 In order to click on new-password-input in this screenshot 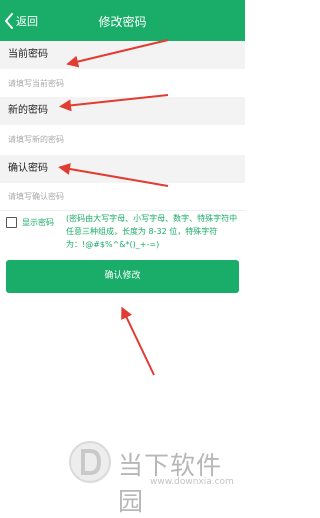, I will do `click(122, 139)`.